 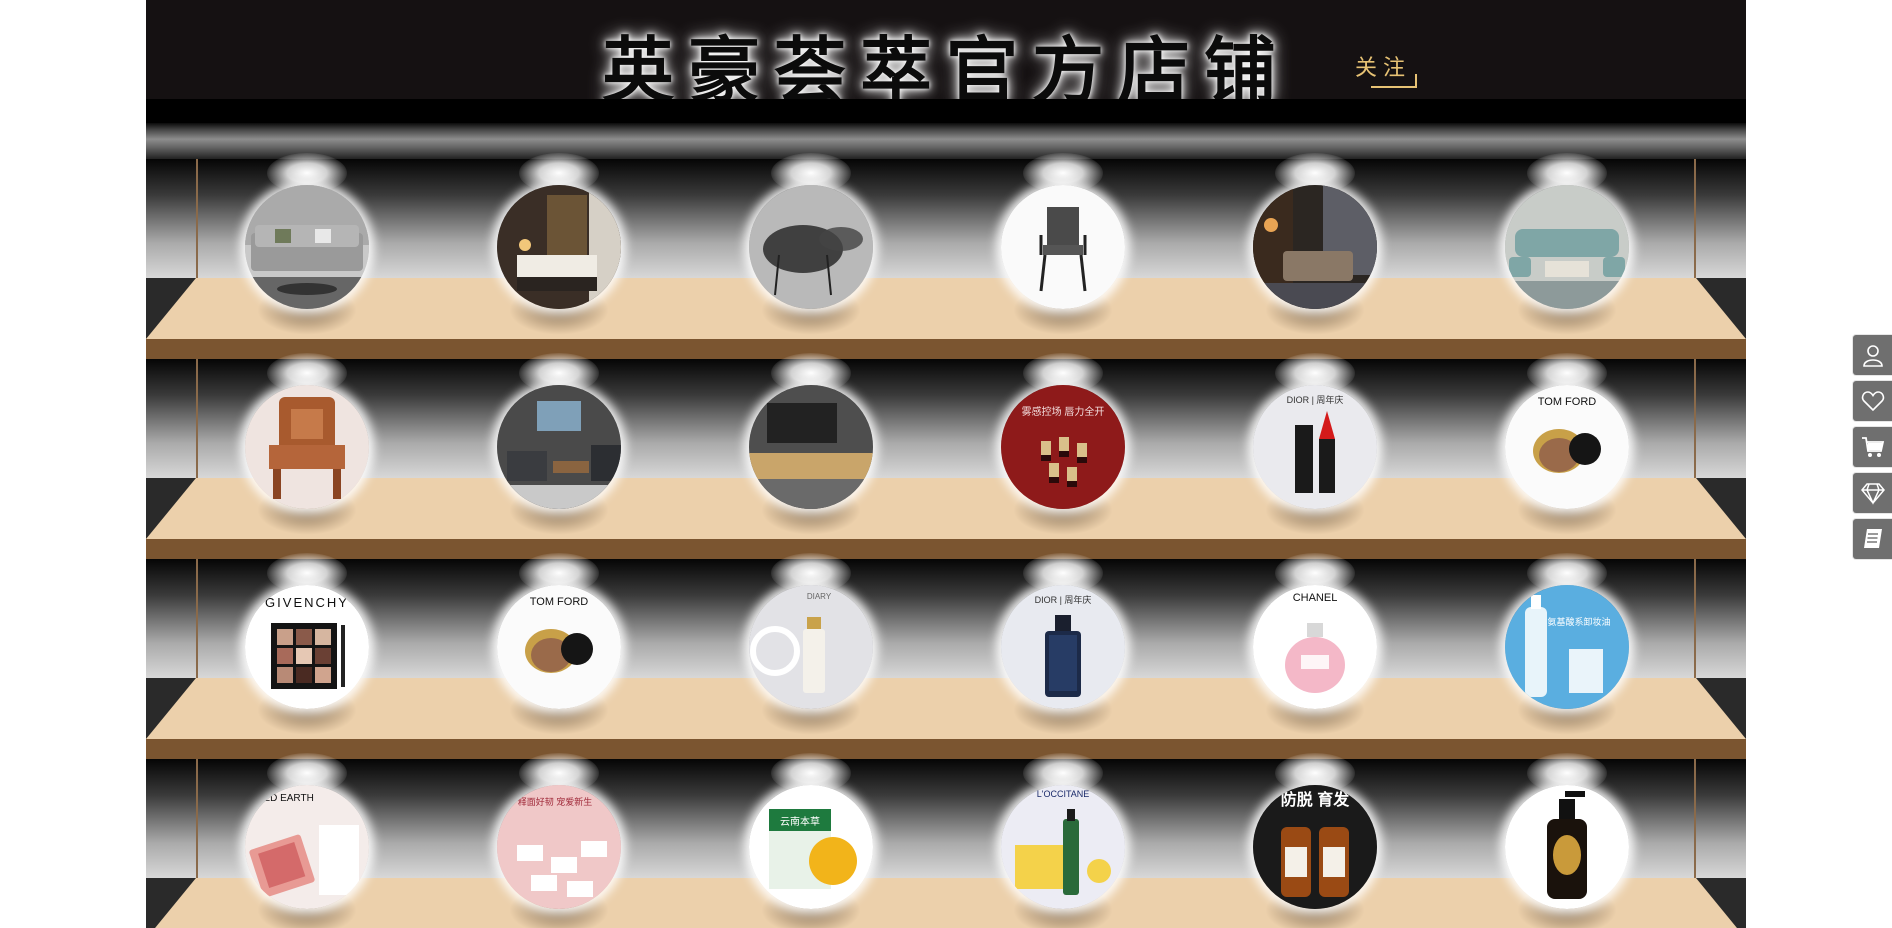 I want to click on cleansing-oil-text: 氨基酸系卸妆油, so click(x=1578, y=621).